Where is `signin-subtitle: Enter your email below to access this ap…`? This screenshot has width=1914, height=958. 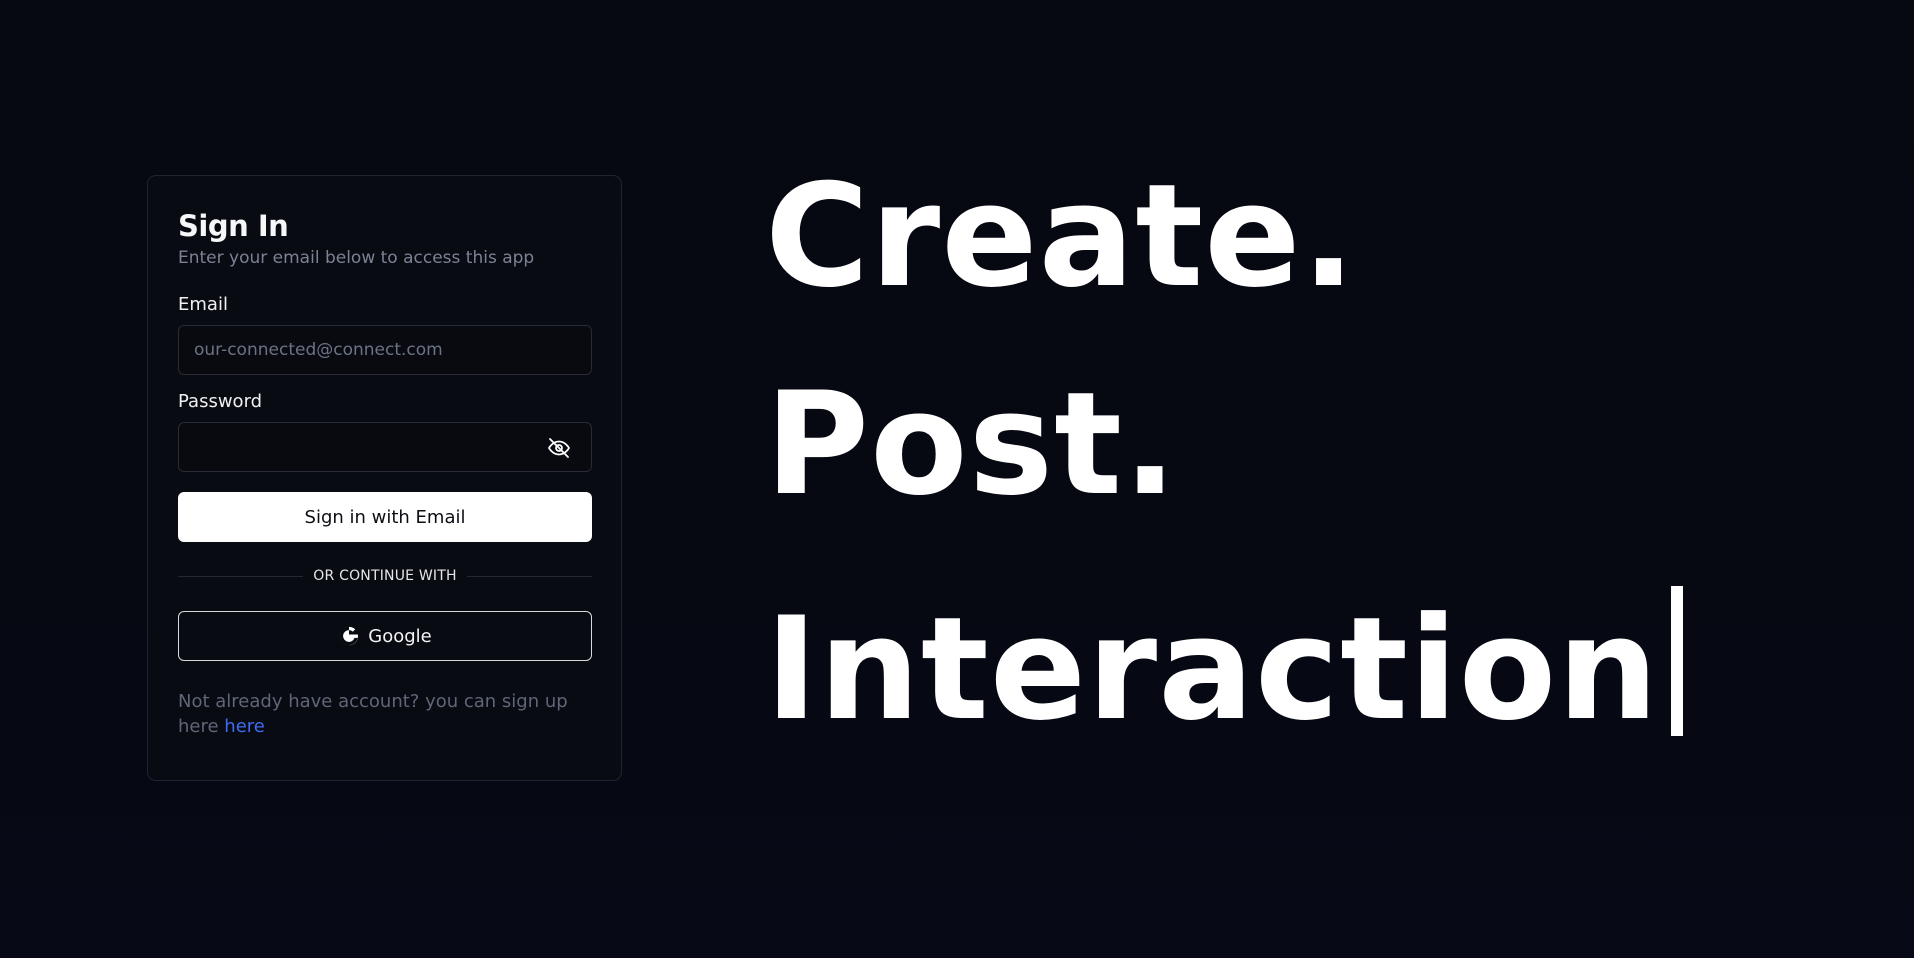 signin-subtitle: Enter your email below to access this ap… is located at coordinates (356, 258).